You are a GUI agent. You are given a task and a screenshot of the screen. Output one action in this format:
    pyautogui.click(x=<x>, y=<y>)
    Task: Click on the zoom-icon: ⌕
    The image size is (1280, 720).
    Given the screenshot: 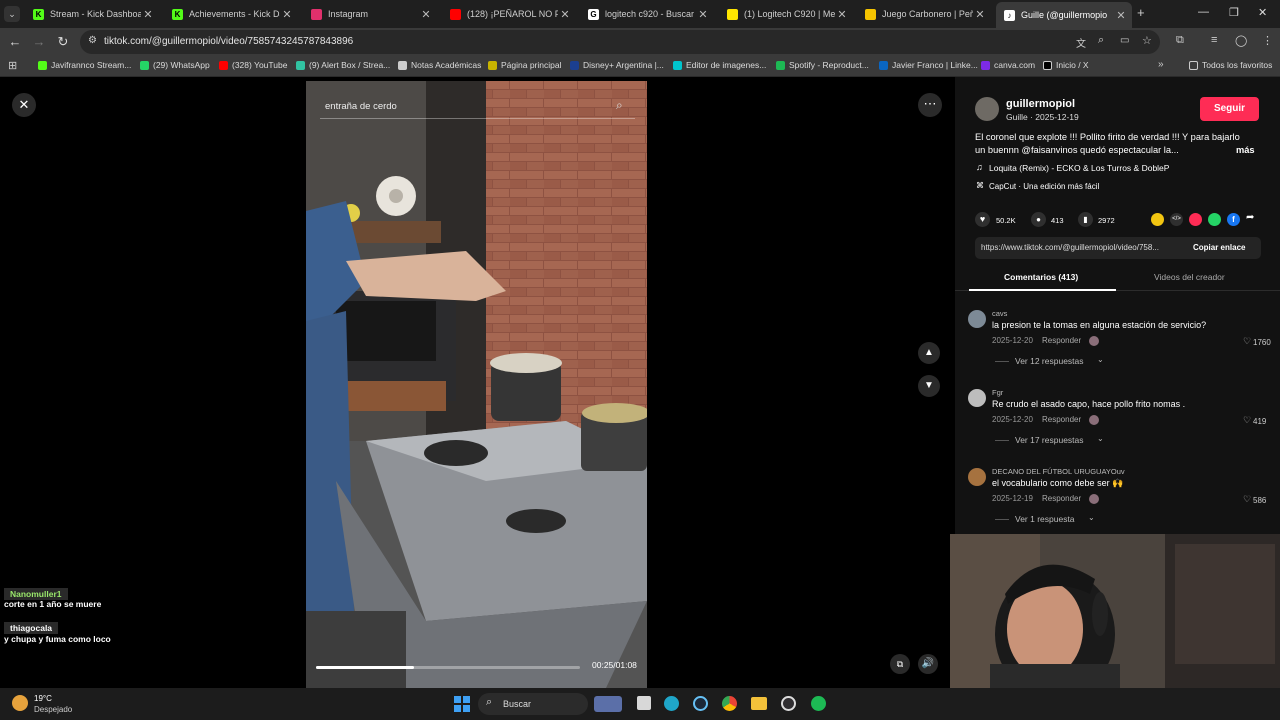 What is the action you would take?
    pyautogui.click(x=1101, y=40)
    